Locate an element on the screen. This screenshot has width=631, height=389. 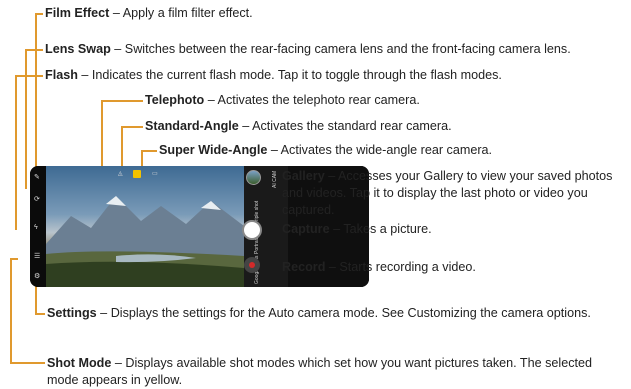
annotation-title: Telephoto is located at coordinates (175, 100).